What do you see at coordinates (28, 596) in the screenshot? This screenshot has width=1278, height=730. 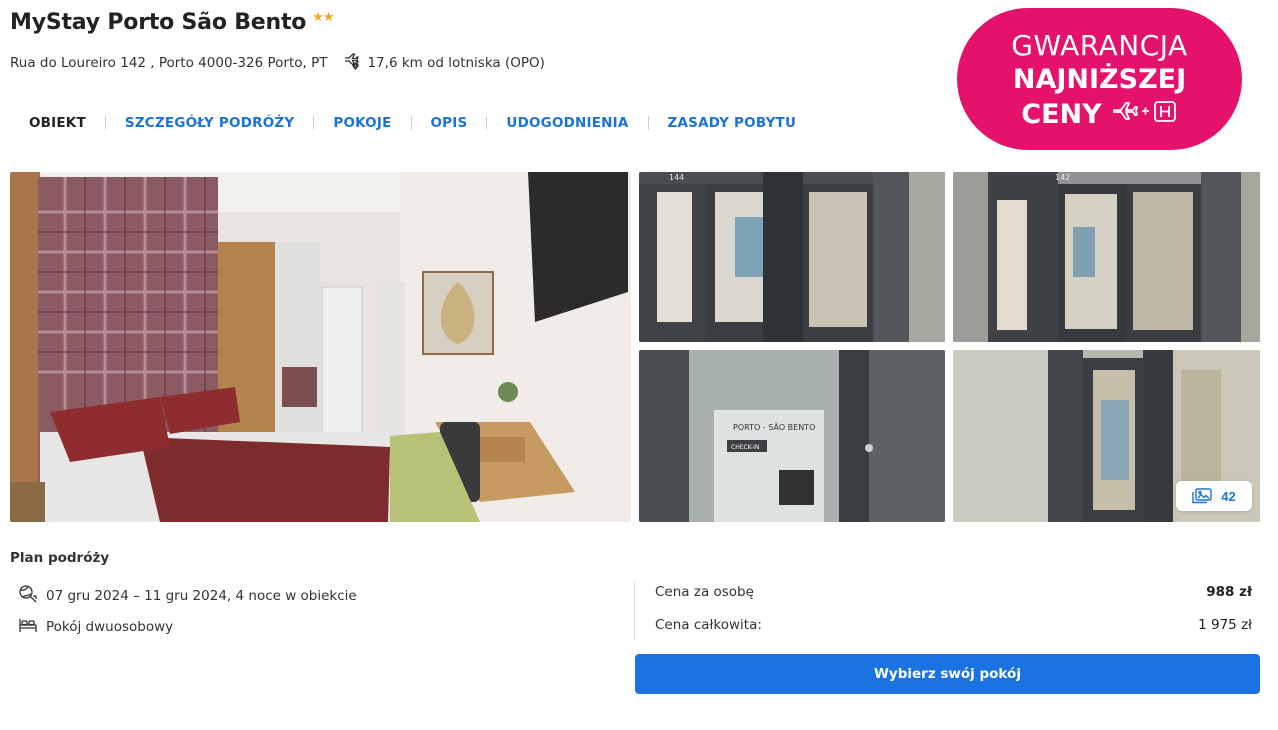 I see `travel-dates-icon` at bounding box center [28, 596].